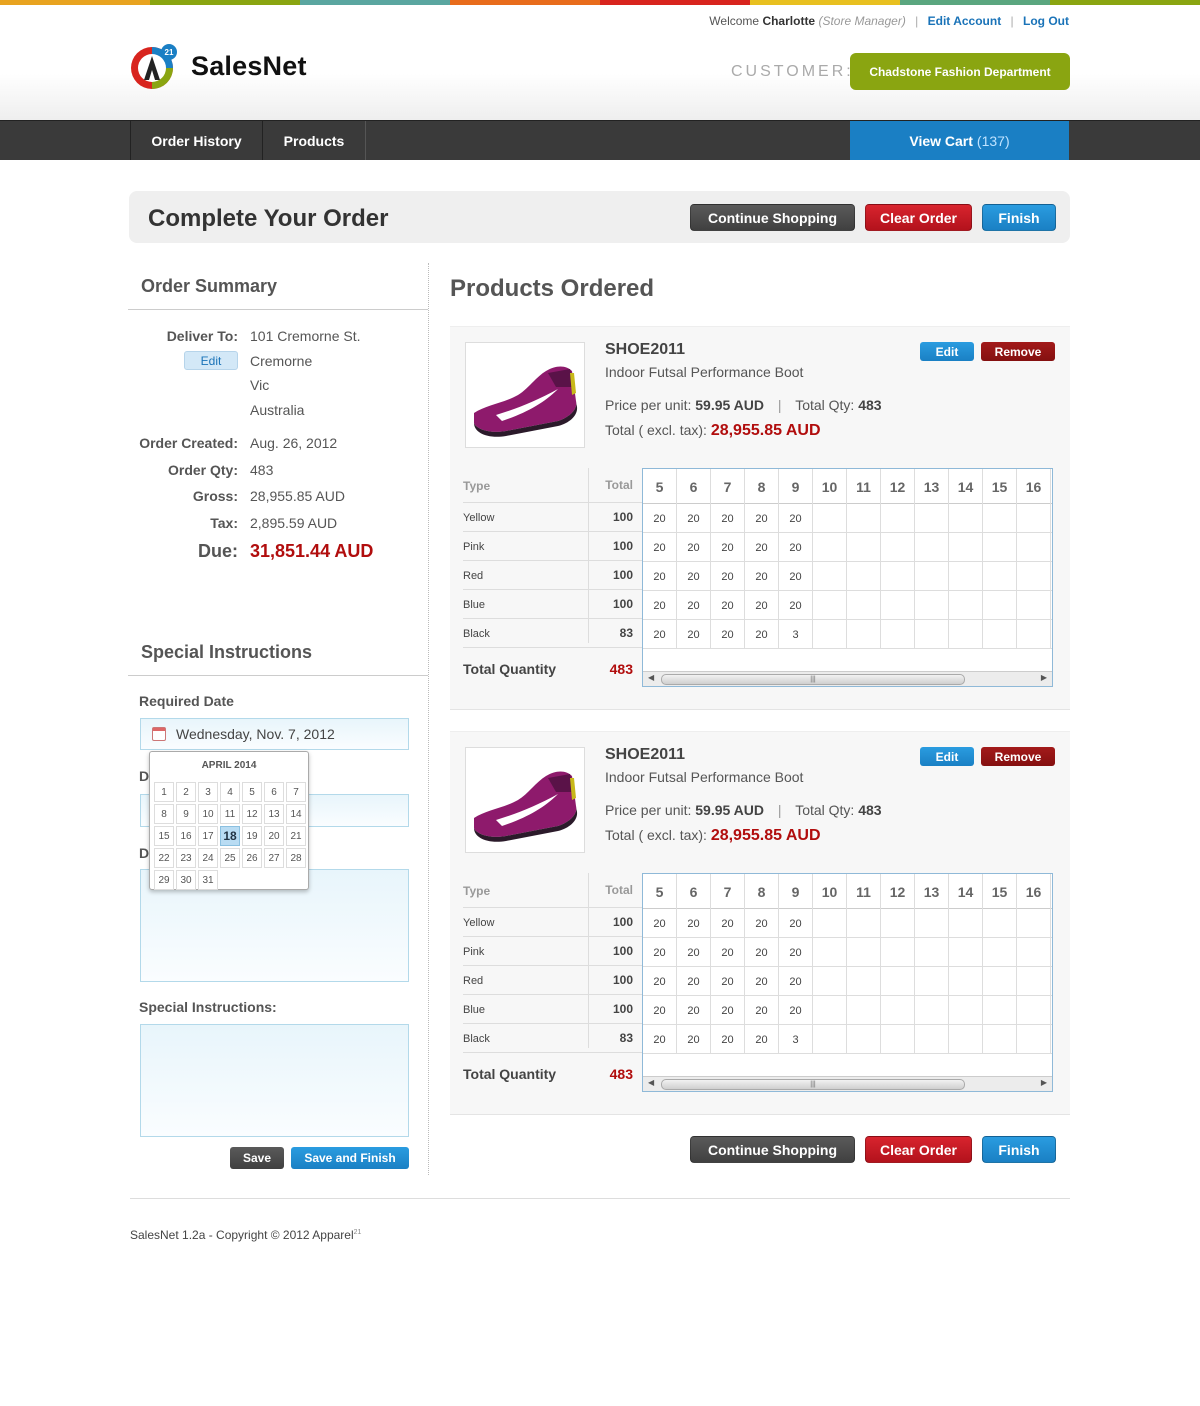  I want to click on nav-products: Products, so click(314, 140).